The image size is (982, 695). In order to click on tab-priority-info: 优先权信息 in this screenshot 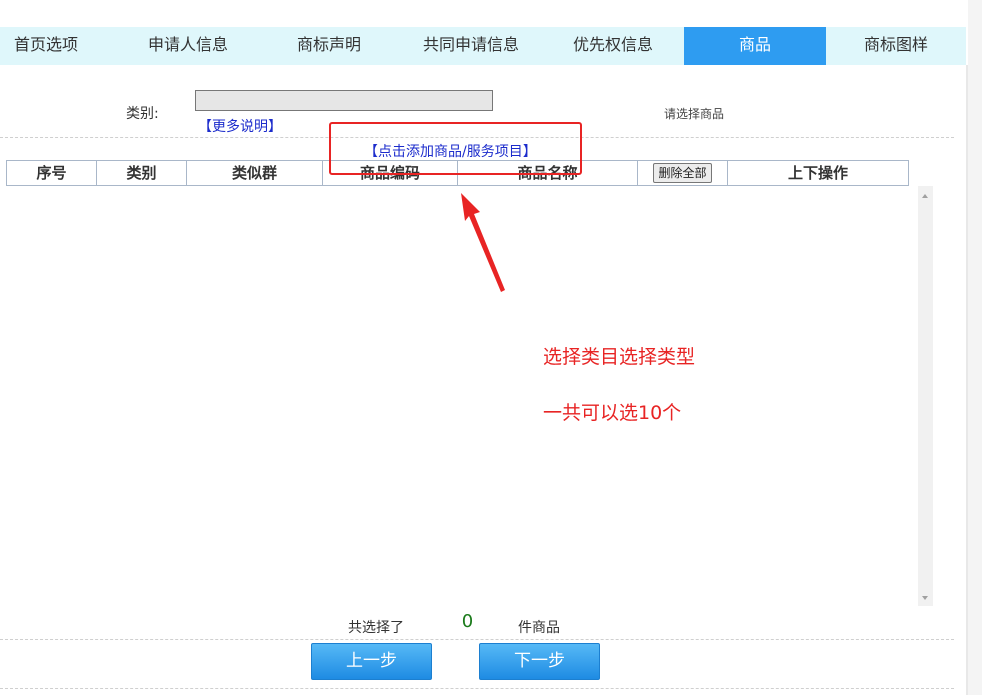, I will do `click(613, 46)`.